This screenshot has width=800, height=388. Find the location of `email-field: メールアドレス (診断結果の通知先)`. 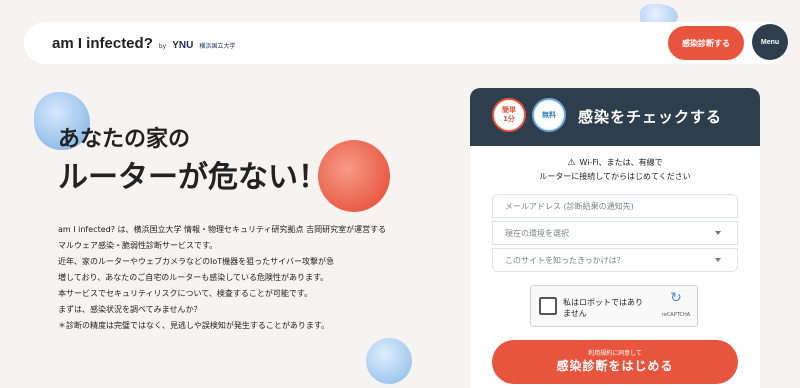

email-field: メールアドレス (診断結果の通知先) is located at coordinates (615, 206).